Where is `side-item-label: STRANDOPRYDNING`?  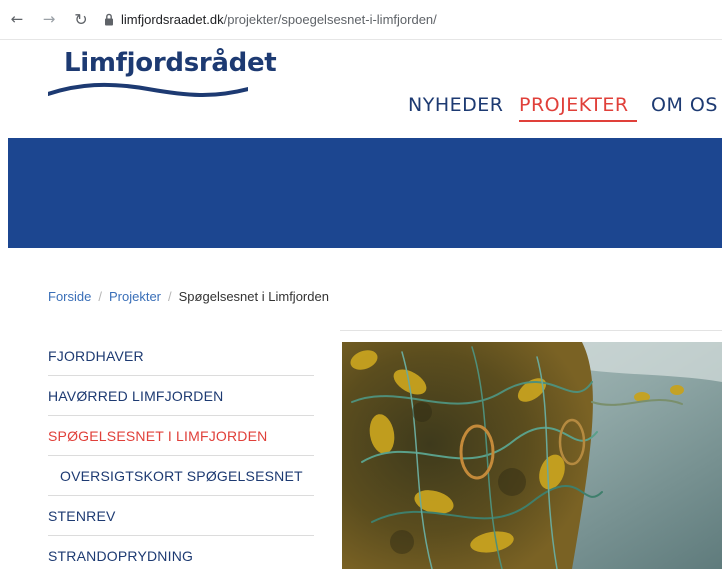 side-item-label: STRANDOPRYDNING is located at coordinates (121, 556).